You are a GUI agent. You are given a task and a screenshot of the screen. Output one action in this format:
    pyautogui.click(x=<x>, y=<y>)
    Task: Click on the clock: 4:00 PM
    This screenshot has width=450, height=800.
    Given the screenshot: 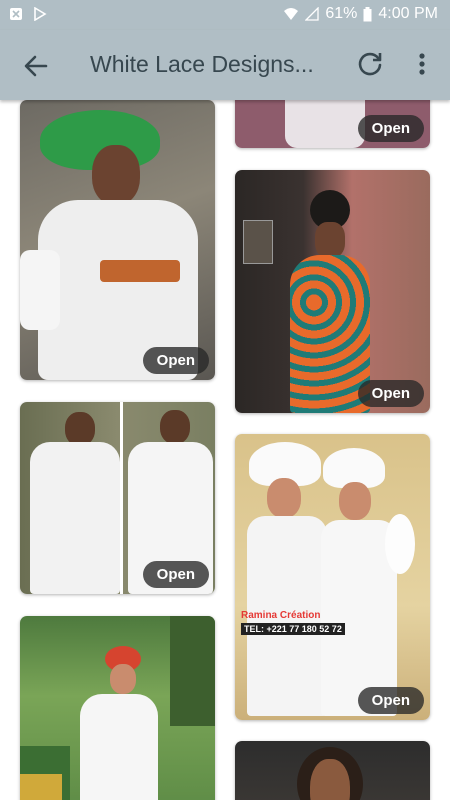 What is the action you would take?
    pyautogui.click(x=408, y=13)
    